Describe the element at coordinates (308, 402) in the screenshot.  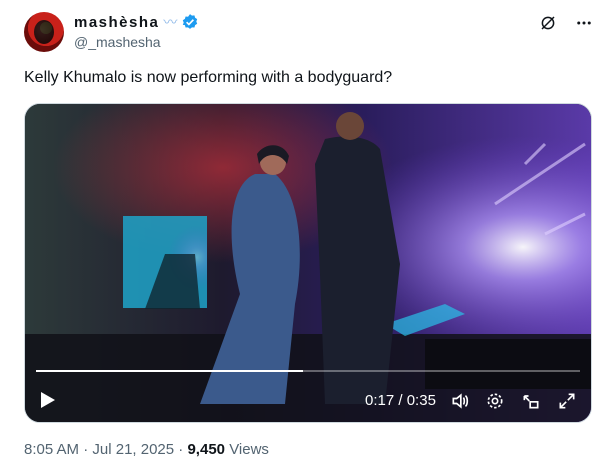
I see `video-controls: 0:17 / 0:35` at that location.